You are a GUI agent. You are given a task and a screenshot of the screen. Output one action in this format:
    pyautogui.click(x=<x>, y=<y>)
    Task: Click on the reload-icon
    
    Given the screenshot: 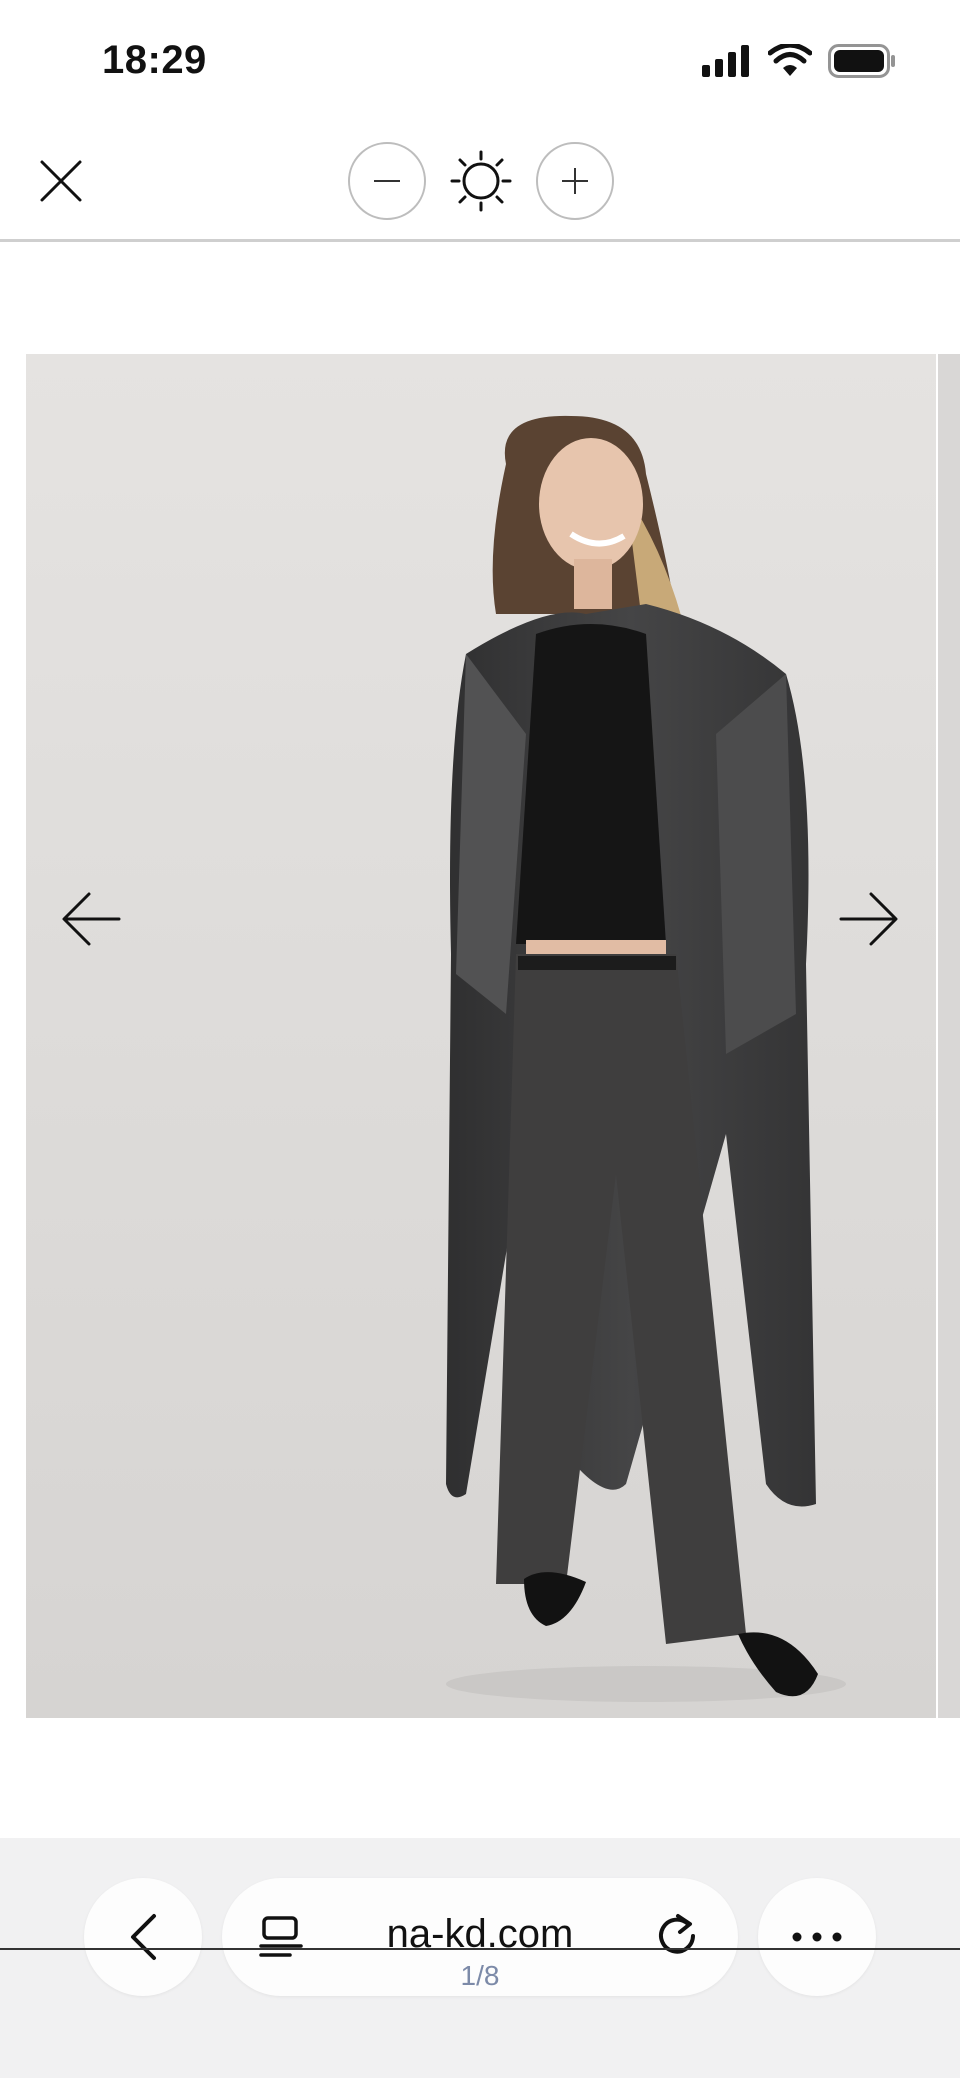 What is the action you would take?
    pyautogui.click(x=677, y=1935)
    